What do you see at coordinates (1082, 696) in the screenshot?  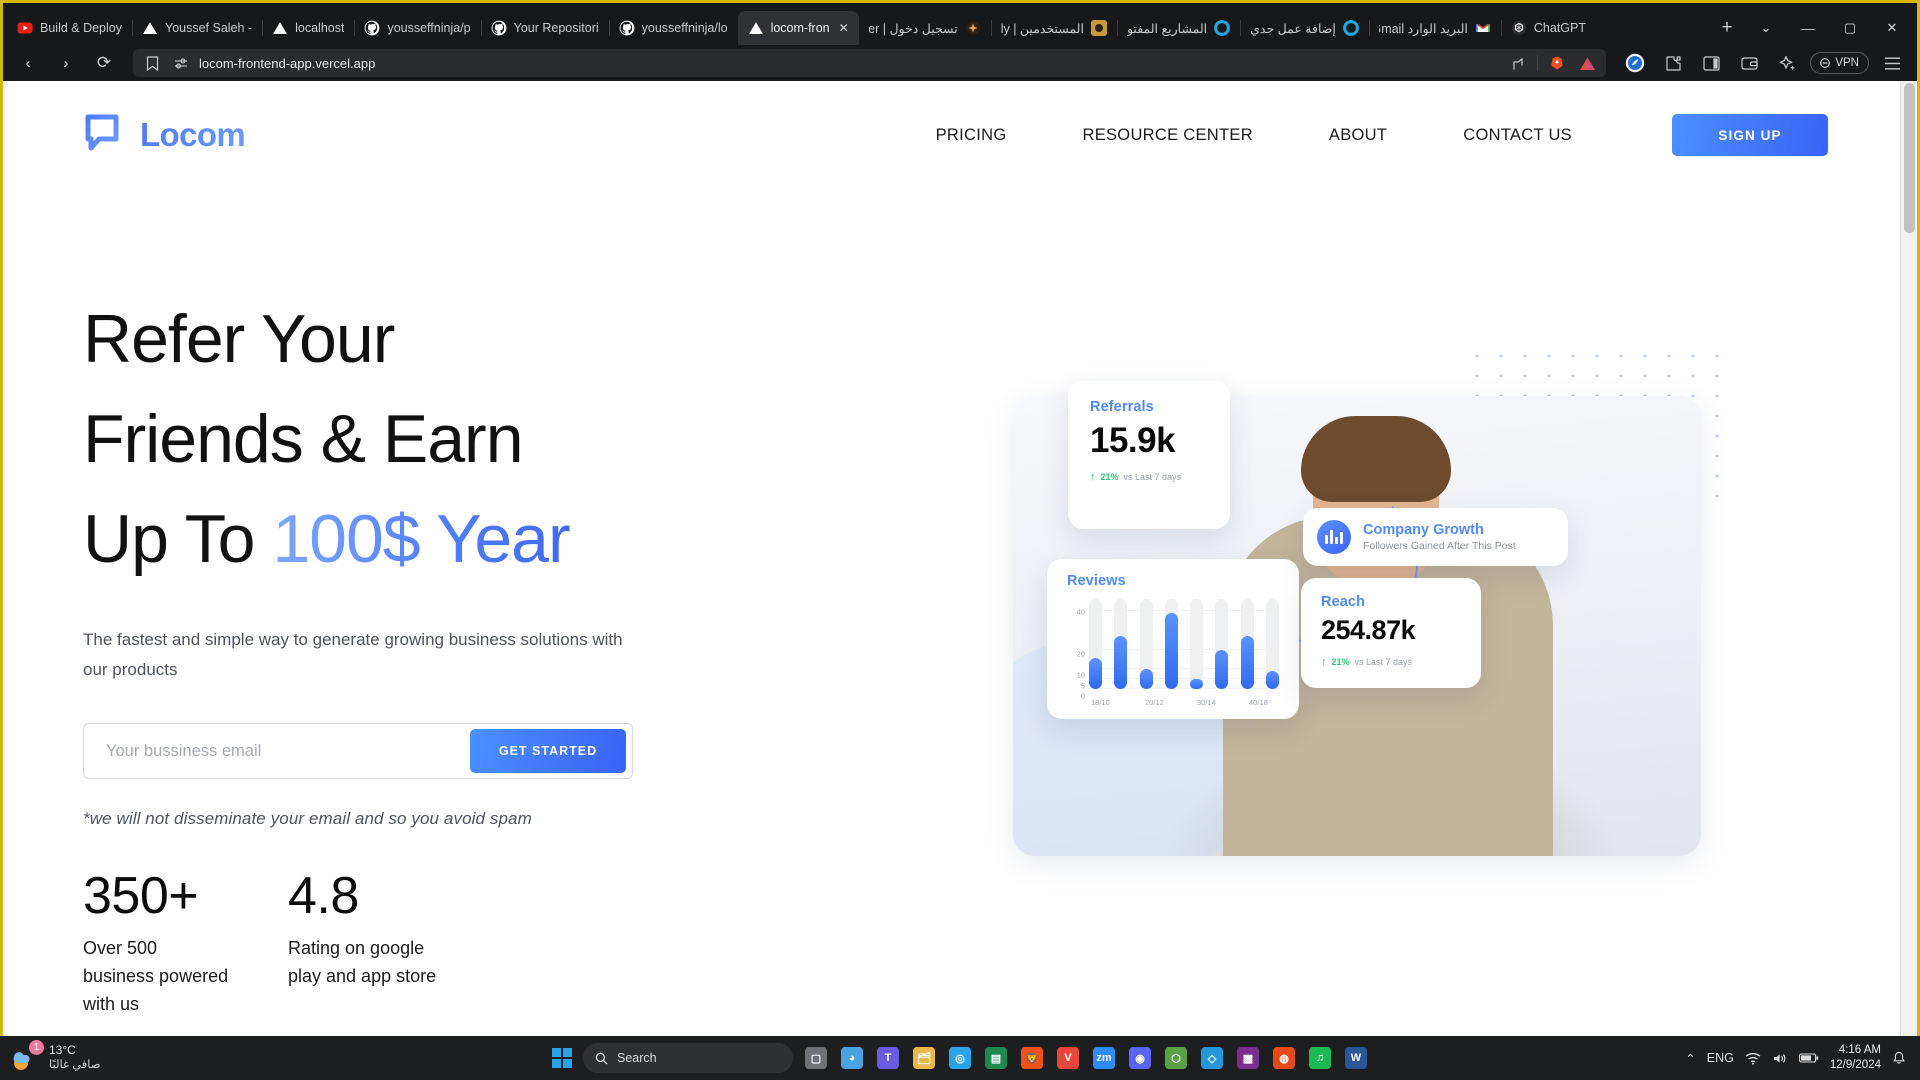 I see `chart-y-tick: 0` at bounding box center [1082, 696].